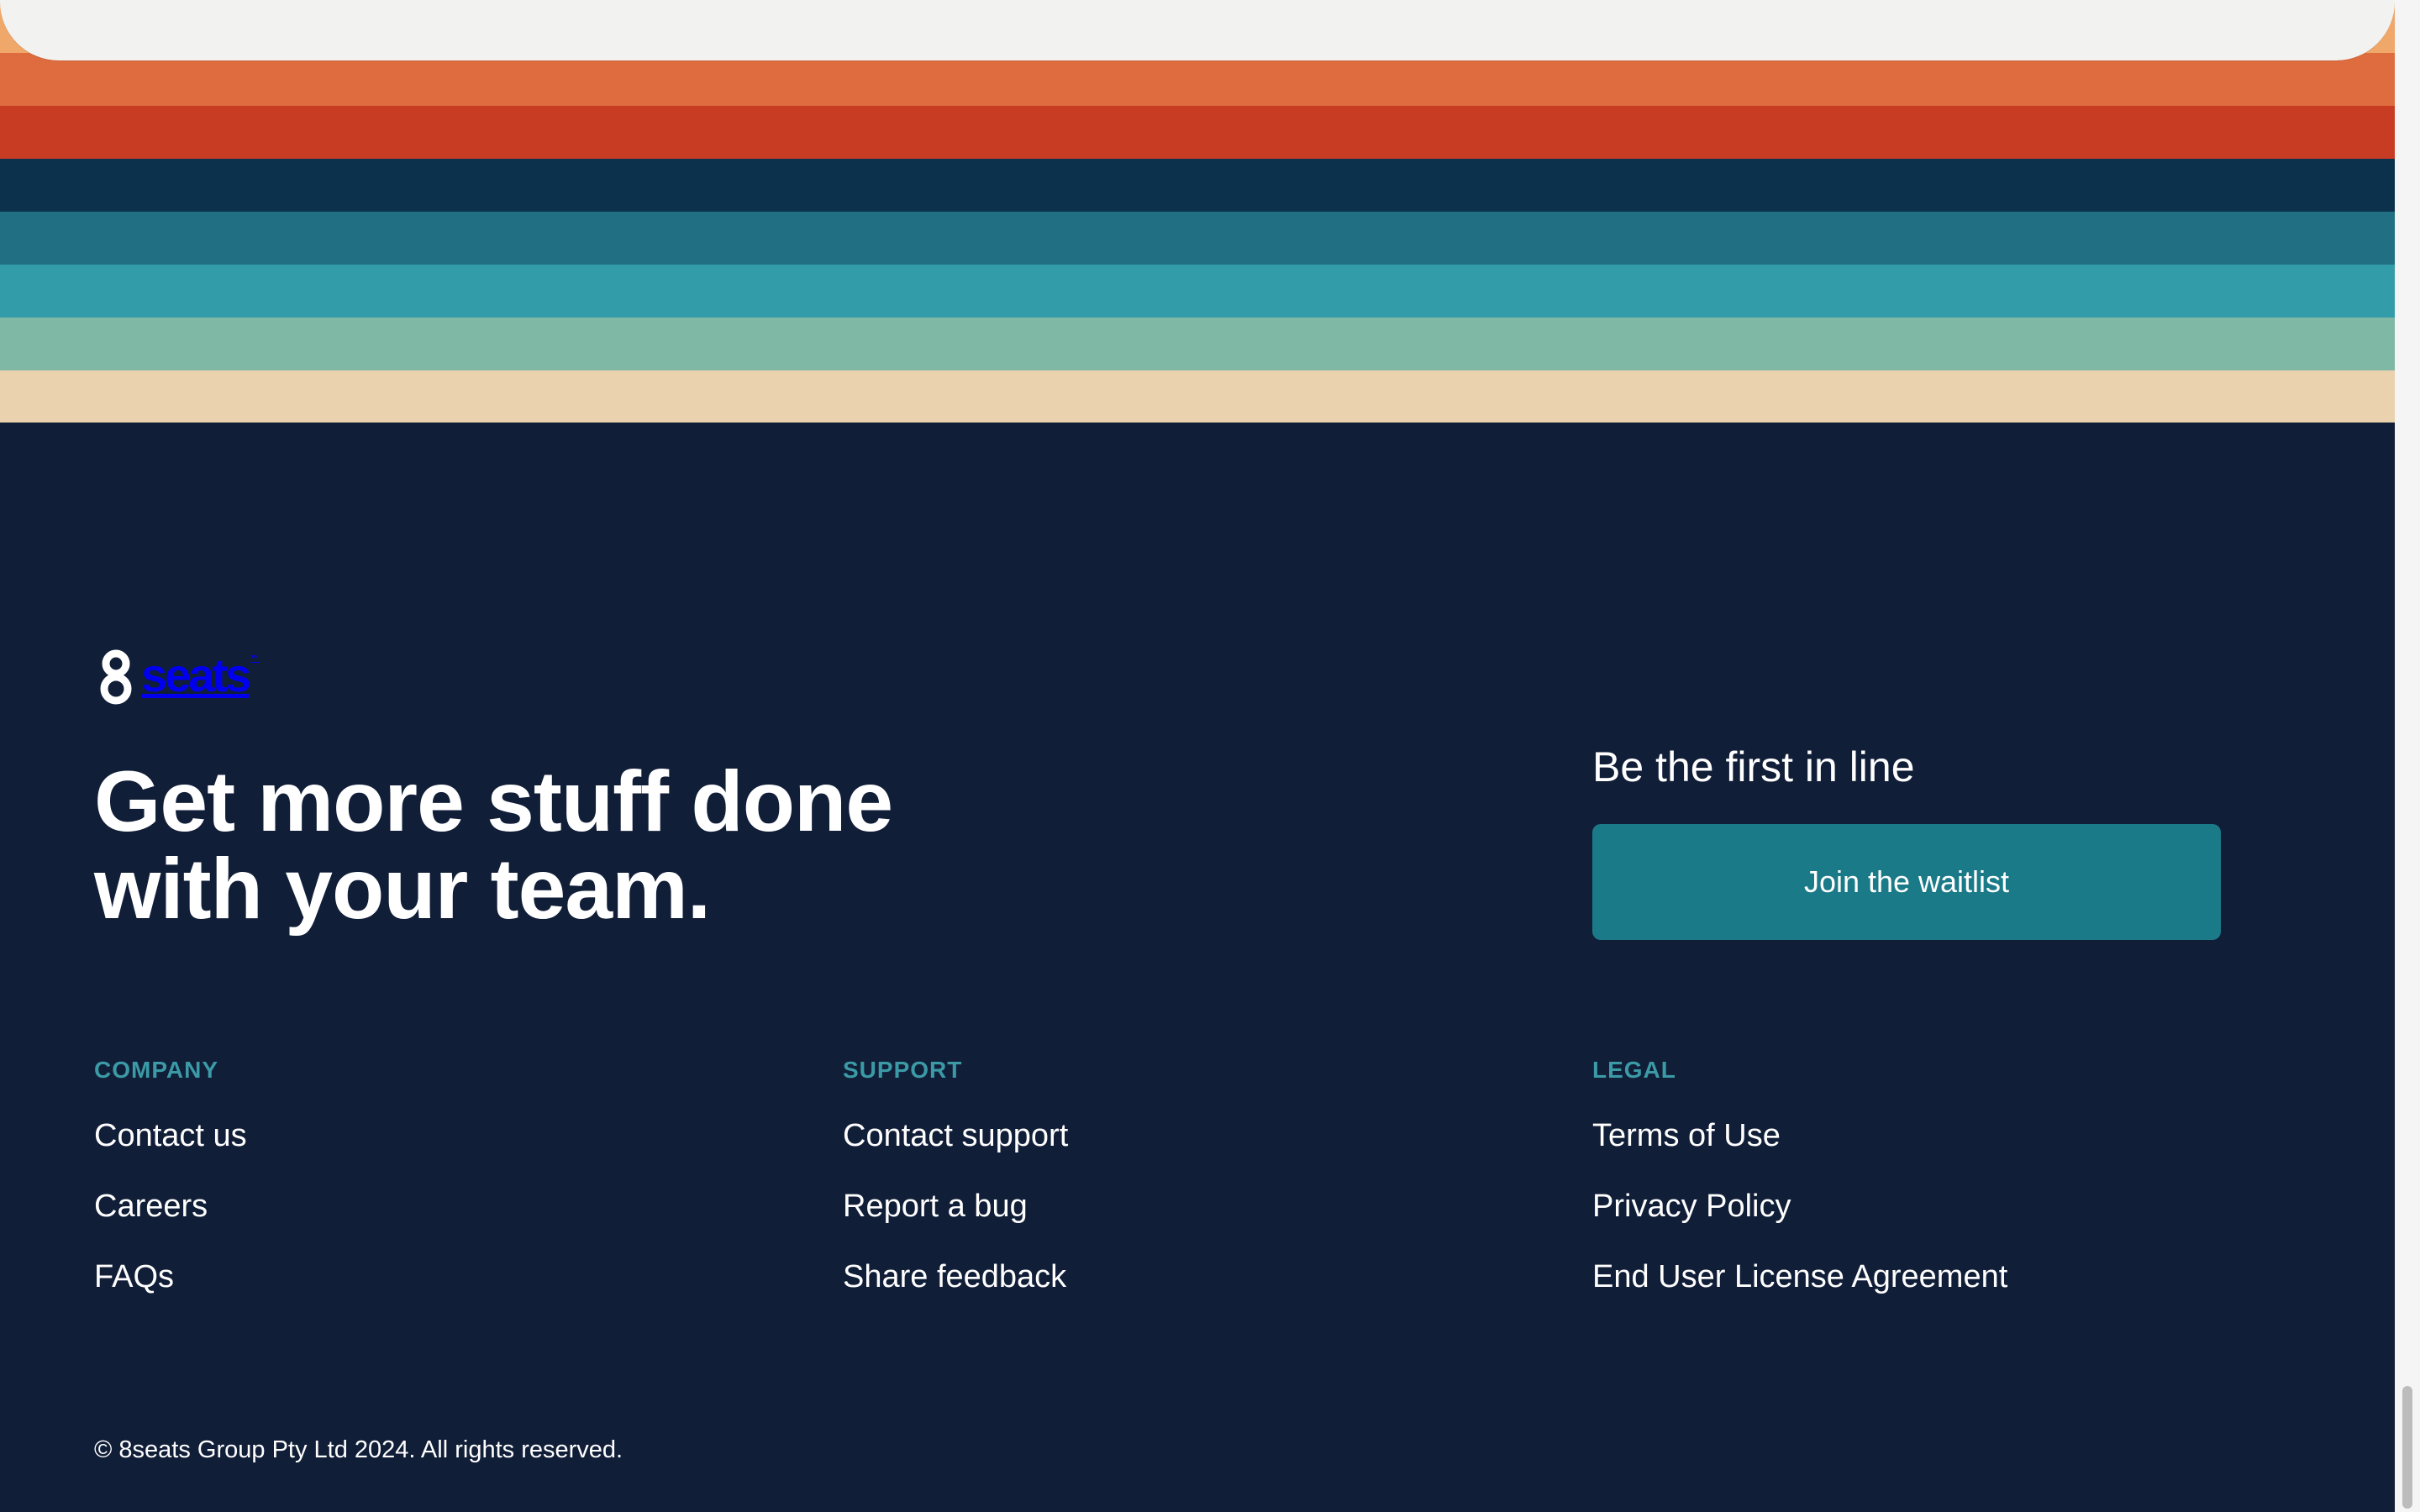 Image resolution: width=2420 pixels, height=1512 pixels. I want to click on list-item: Contact us, so click(413, 1136).